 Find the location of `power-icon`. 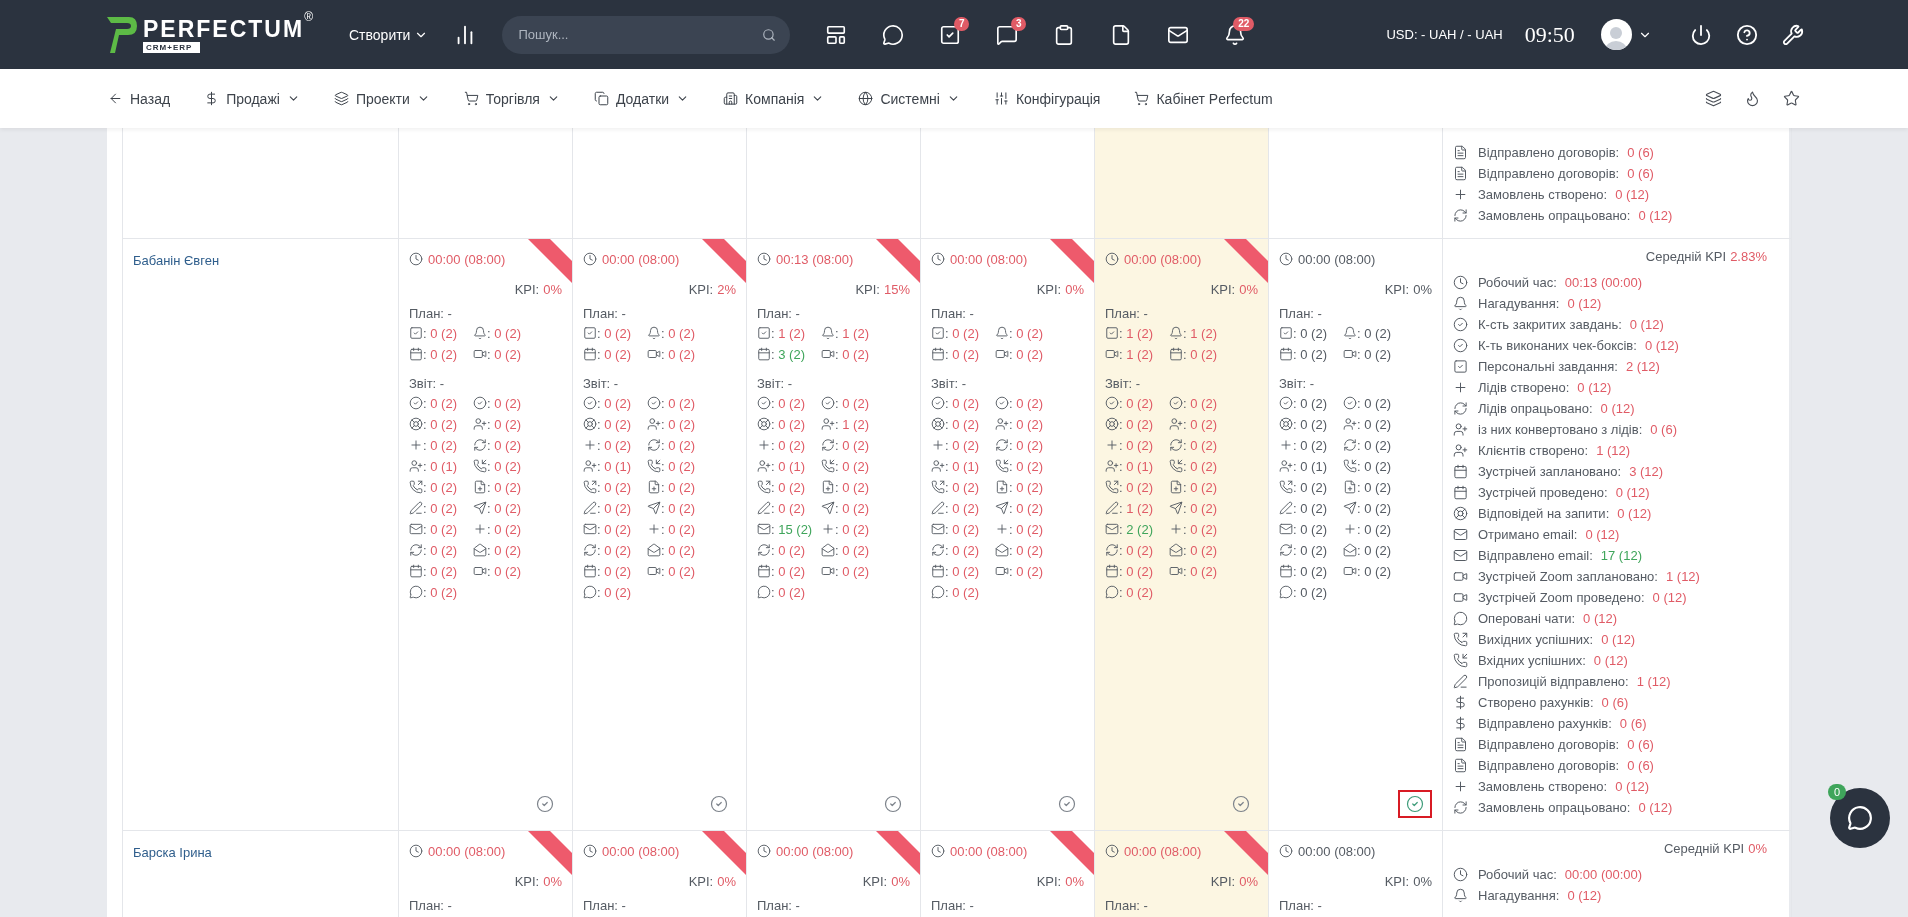

power-icon is located at coordinates (1700, 34).